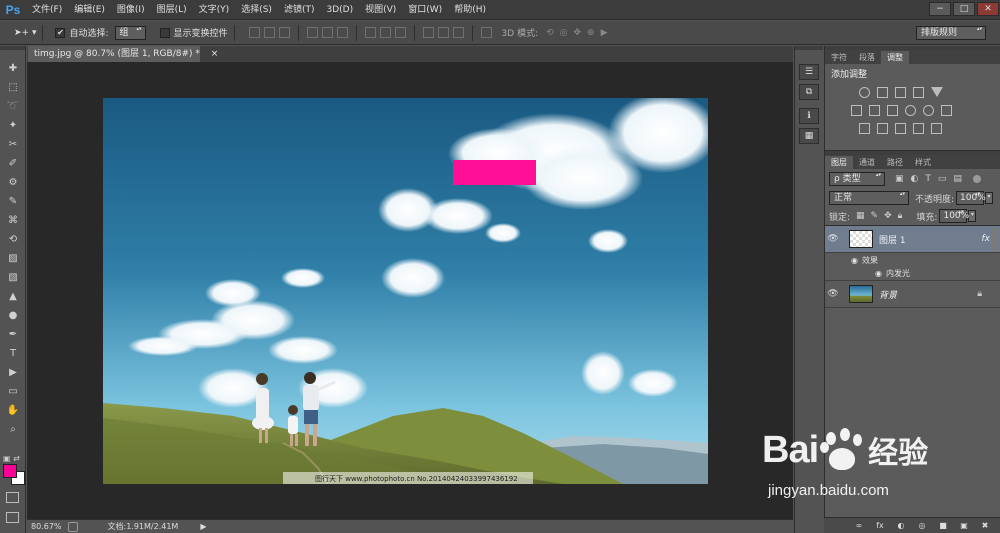 The height and width of the screenshot is (533, 1000). What do you see at coordinates (13, 296) in the screenshot?
I see `blur-tool-icon: ▲` at bounding box center [13, 296].